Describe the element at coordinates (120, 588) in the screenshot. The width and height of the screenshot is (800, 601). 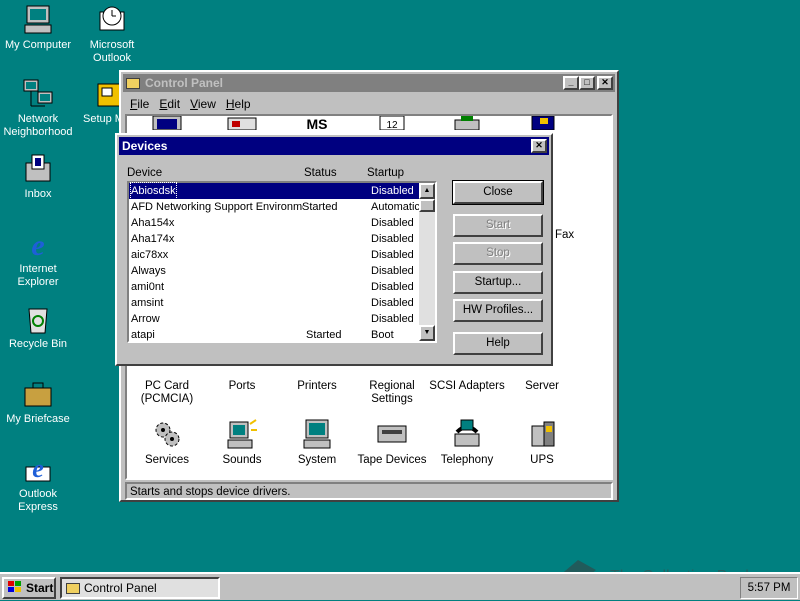
I see `taskbar-item-label: Control Panel` at that location.